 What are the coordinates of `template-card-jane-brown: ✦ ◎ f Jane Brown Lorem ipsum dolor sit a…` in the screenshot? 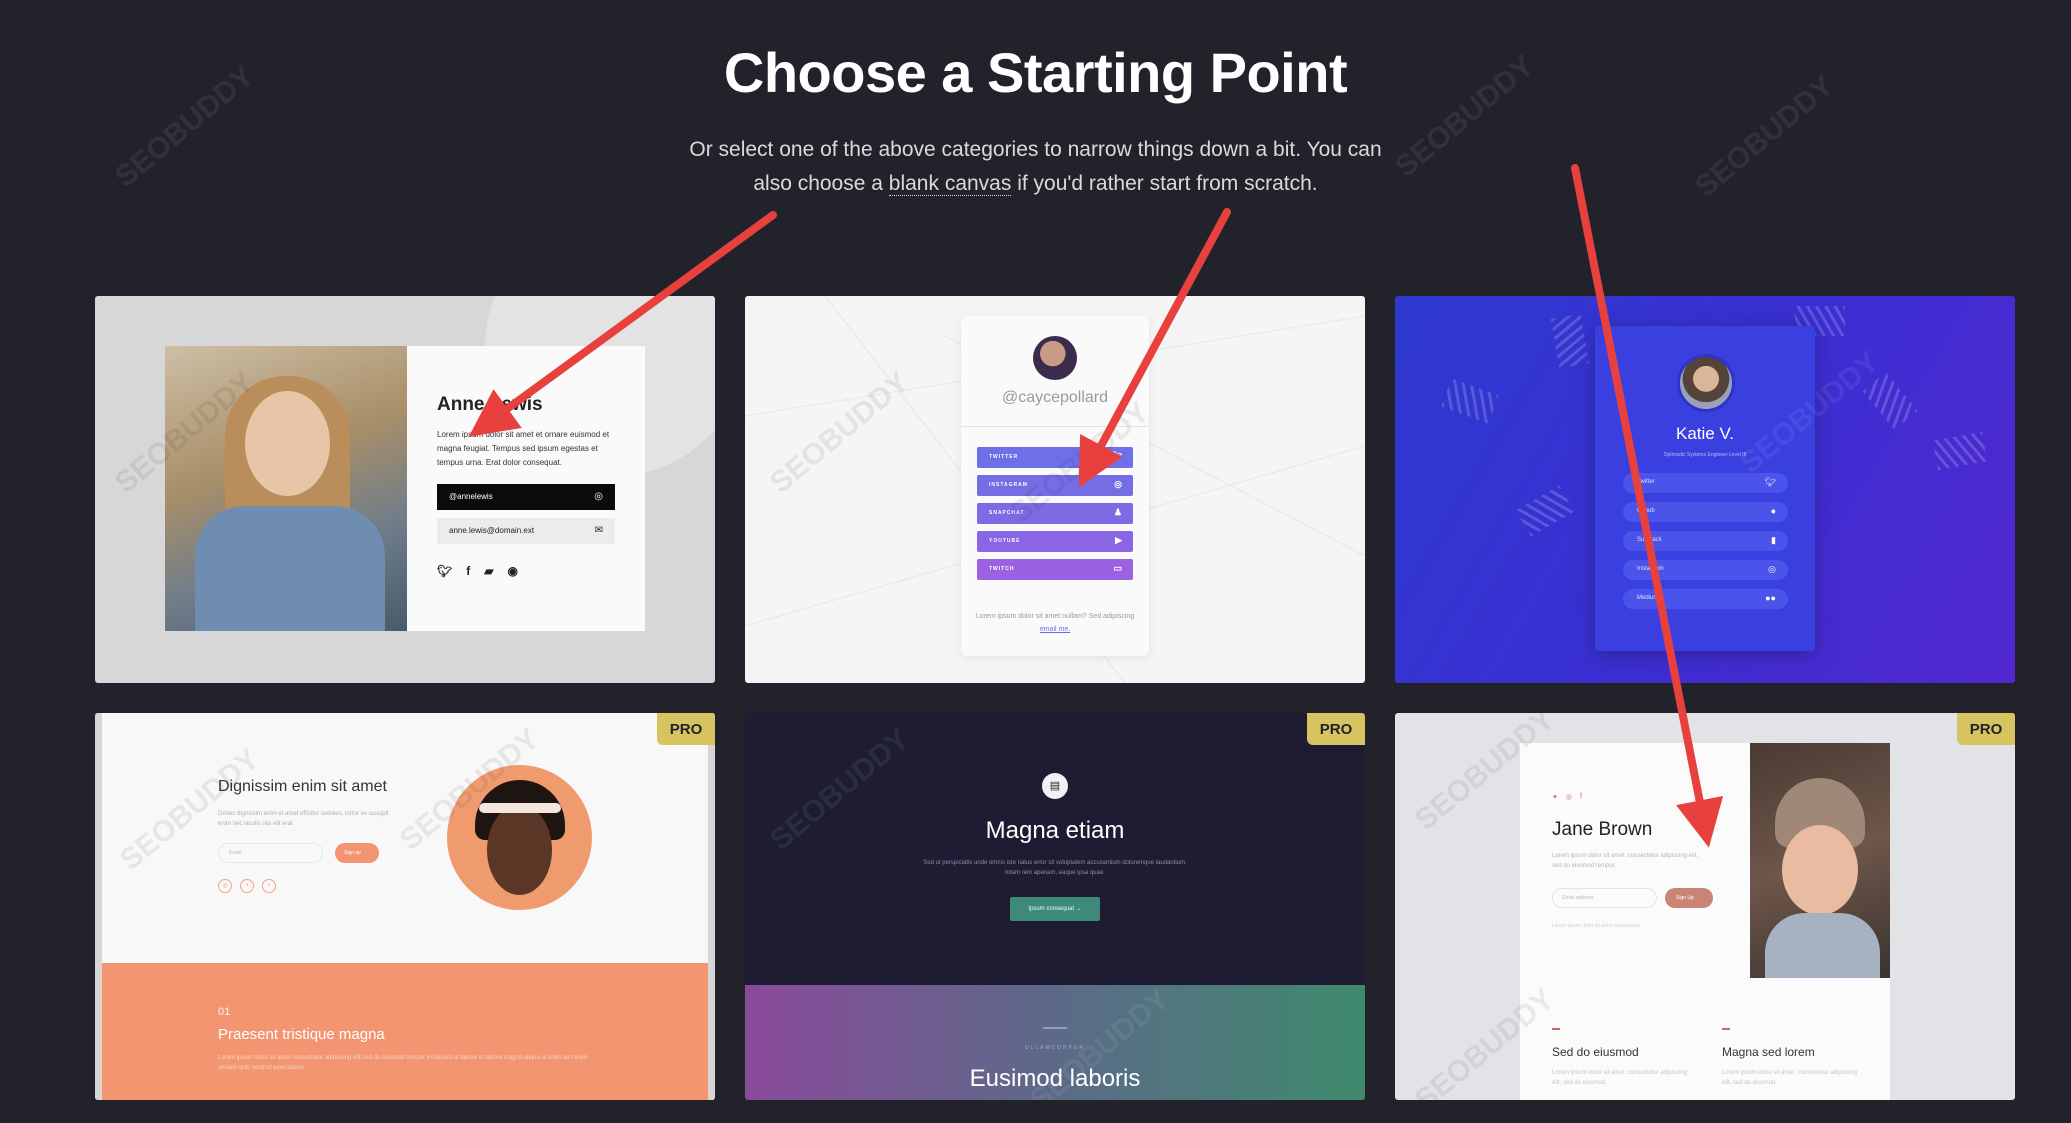 It's located at (1705, 906).